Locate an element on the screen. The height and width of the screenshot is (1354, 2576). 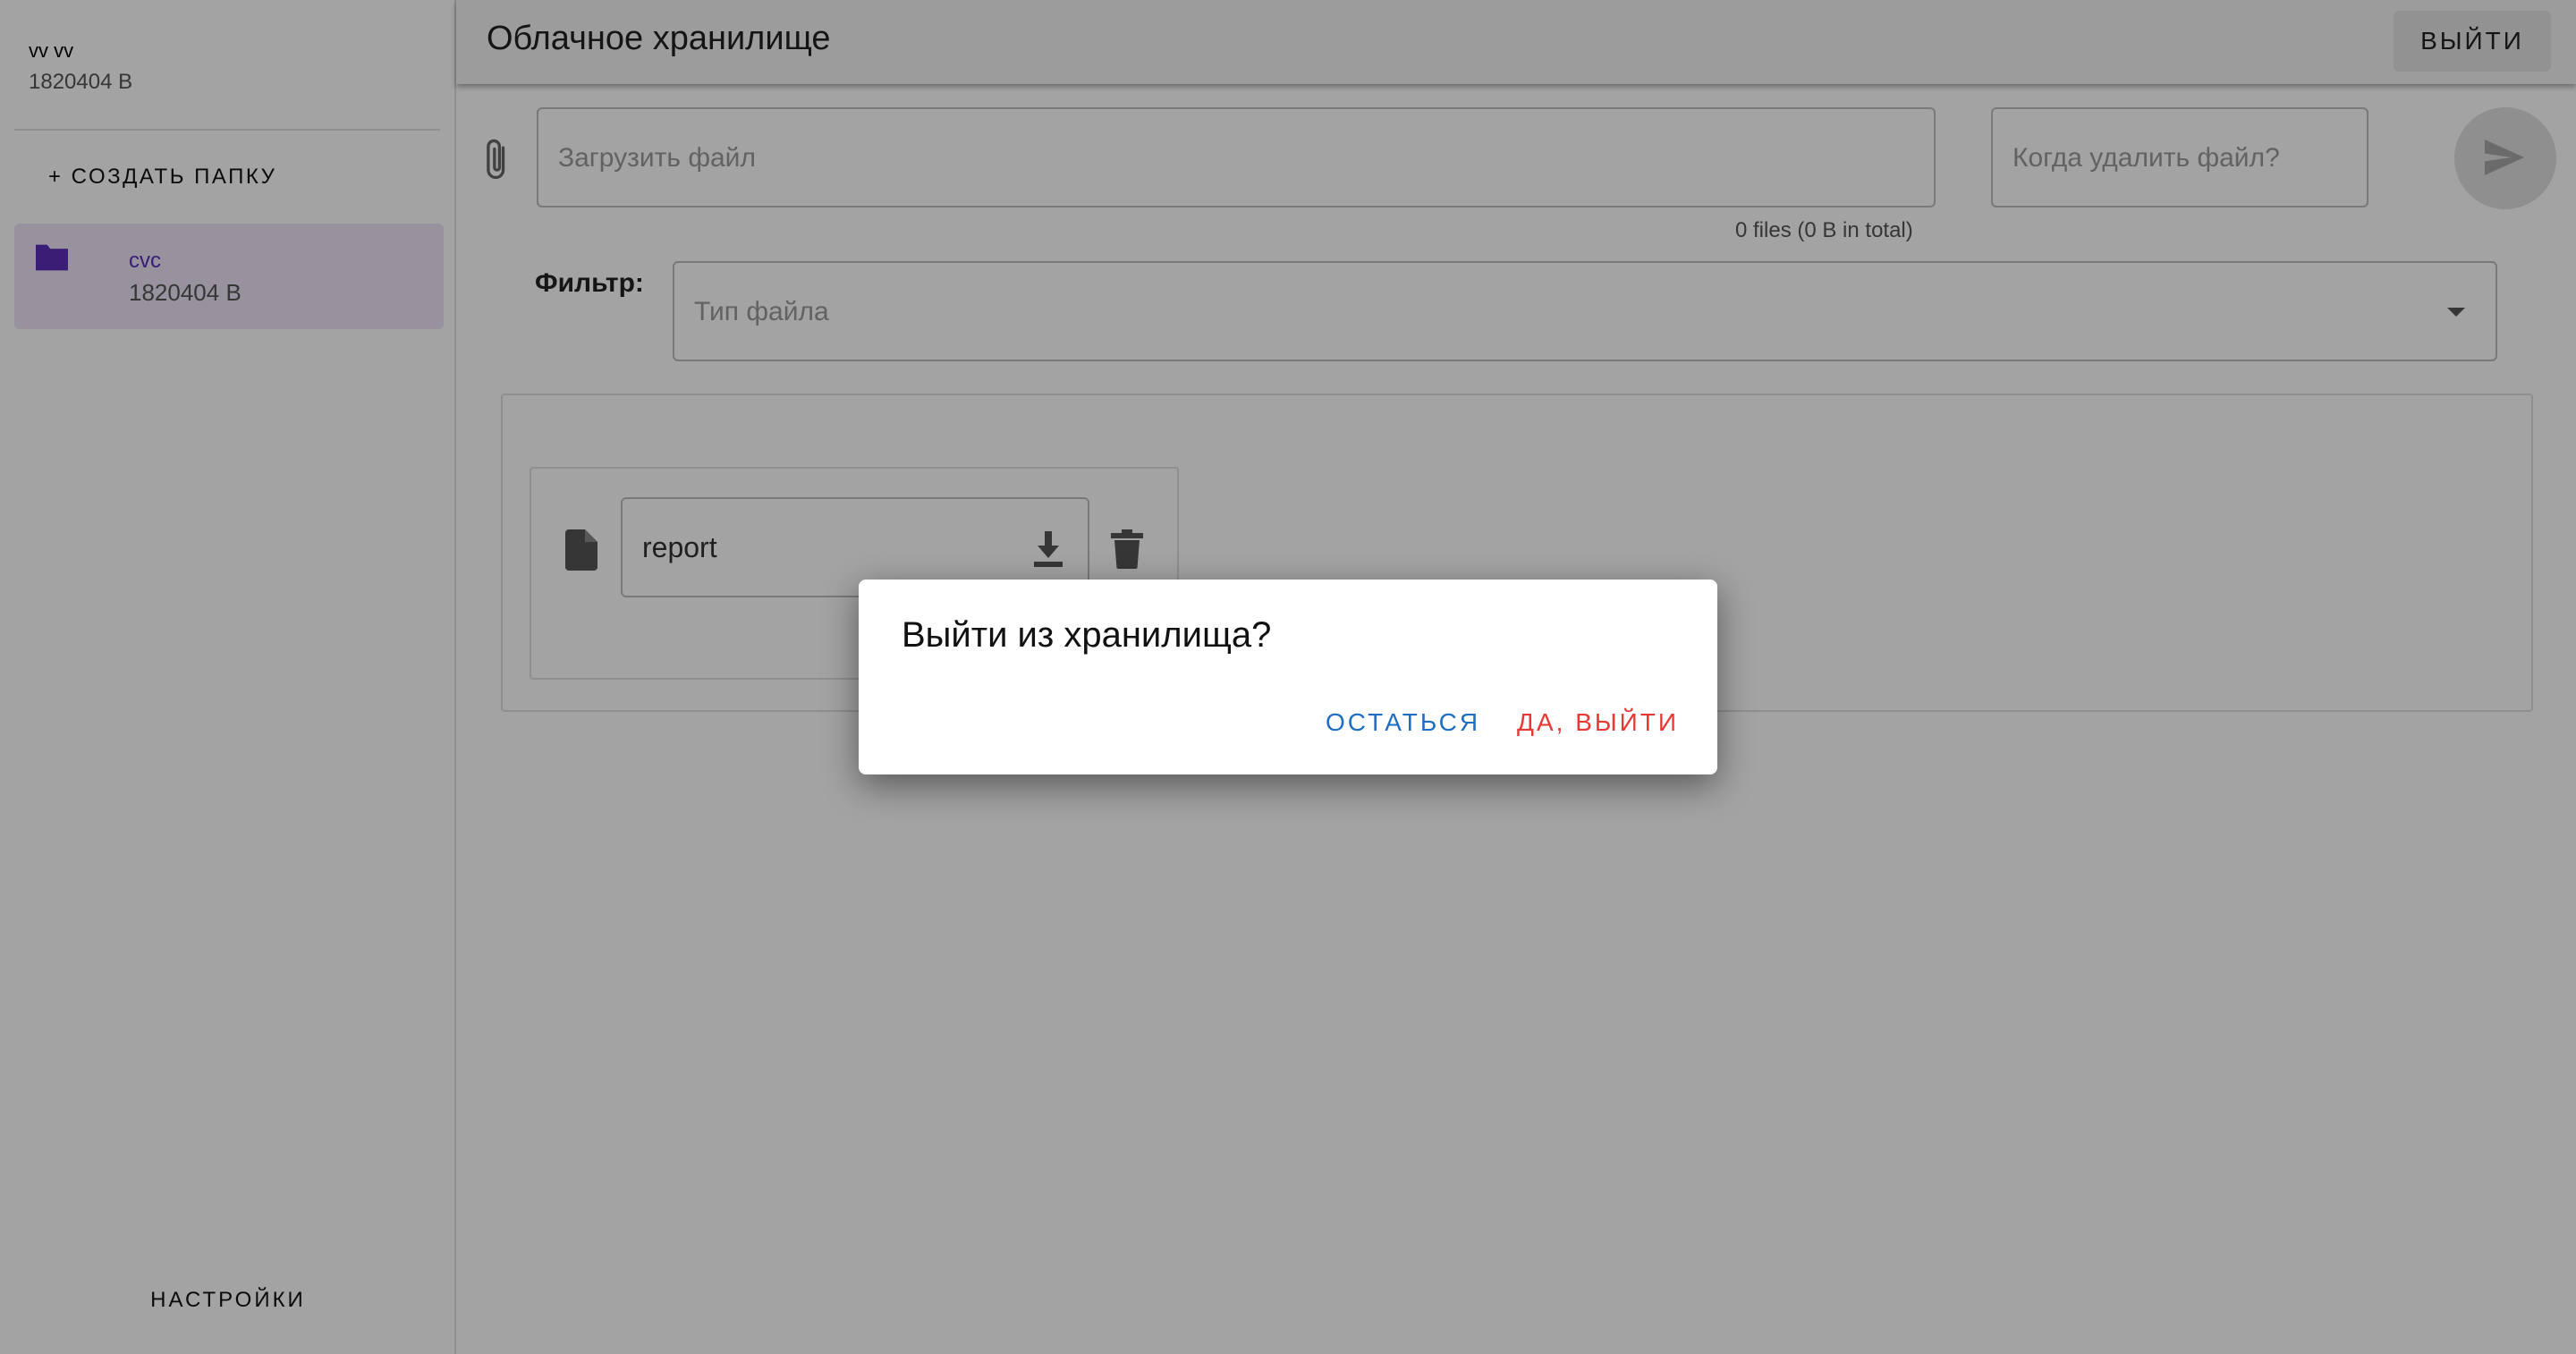
dialog-title: Выйти из хранилища? is located at coordinates (1087, 635).